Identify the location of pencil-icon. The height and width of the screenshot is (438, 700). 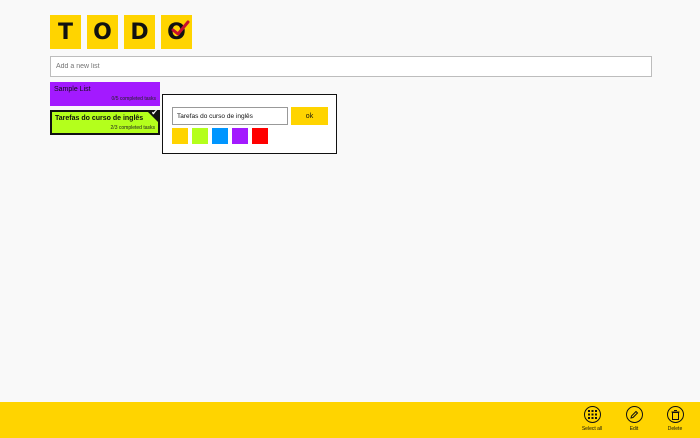
(634, 414).